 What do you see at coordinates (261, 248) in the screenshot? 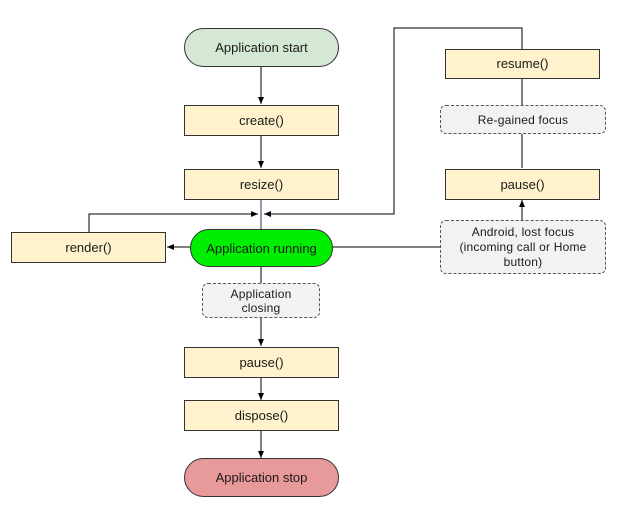
I see `application-running-node: Application running` at bounding box center [261, 248].